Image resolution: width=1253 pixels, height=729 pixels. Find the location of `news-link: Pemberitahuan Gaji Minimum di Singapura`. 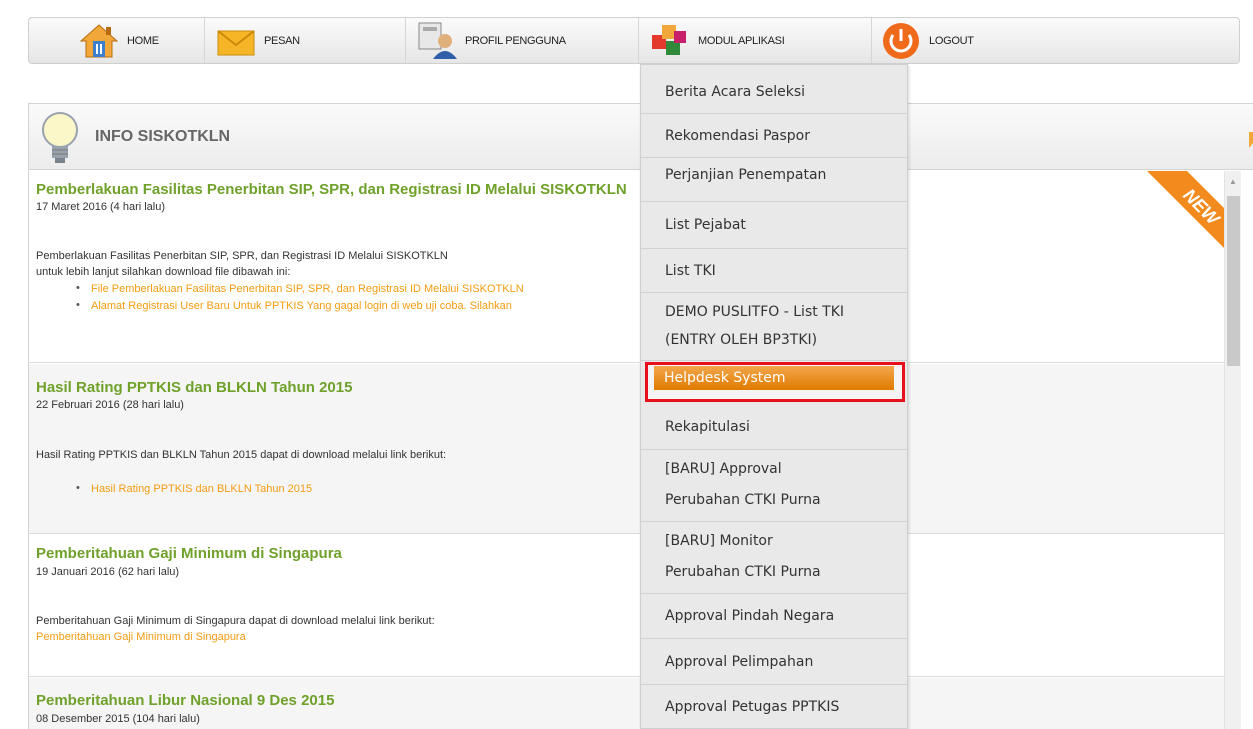

news-link: Pemberitahuan Gaji Minimum di Singapura is located at coordinates (141, 637).